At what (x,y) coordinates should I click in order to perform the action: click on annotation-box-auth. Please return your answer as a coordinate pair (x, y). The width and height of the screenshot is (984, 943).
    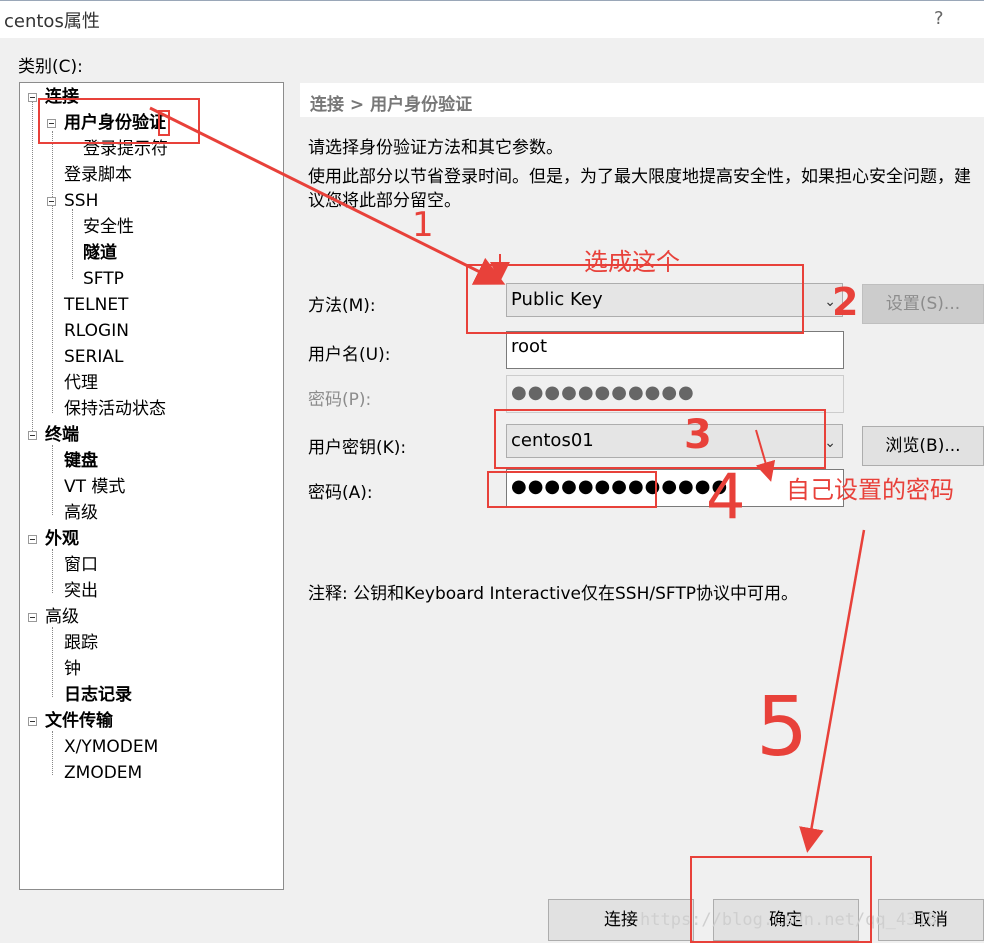
    Looking at the image, I should click on (119, 121).